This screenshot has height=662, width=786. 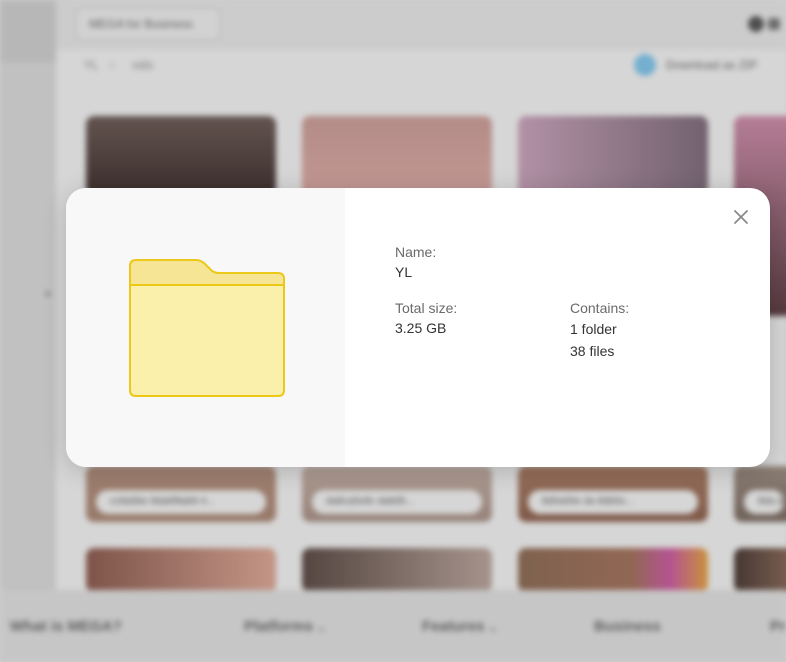 I want to click on dialog-preview-panel, so click(x=205, y=327).